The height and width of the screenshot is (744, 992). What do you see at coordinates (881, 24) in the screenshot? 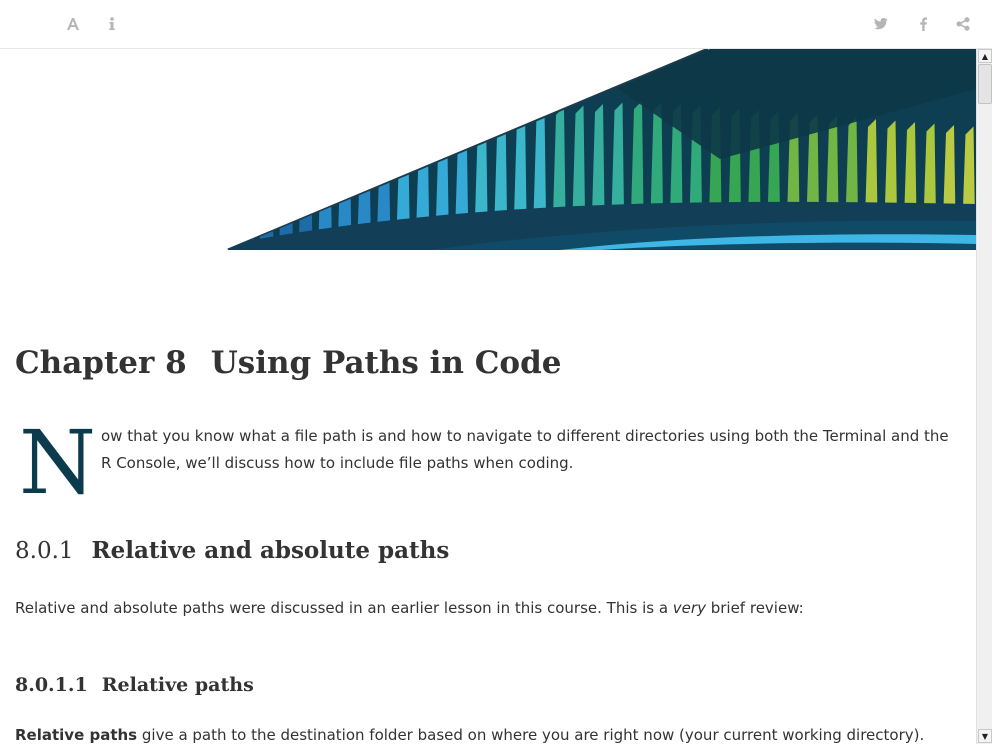
I see `twitter-icon` at bounding box center [881, 24].